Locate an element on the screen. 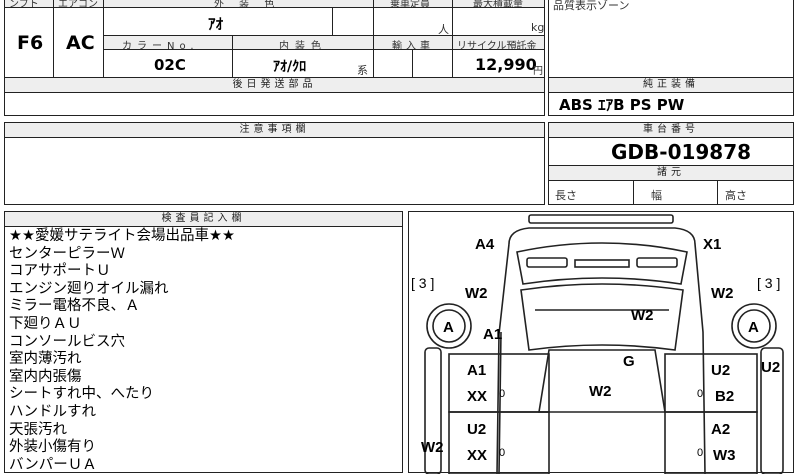 This screenshot has height=474, width=798. mark-zero-2: 0 is located at coordinates (700, 394).